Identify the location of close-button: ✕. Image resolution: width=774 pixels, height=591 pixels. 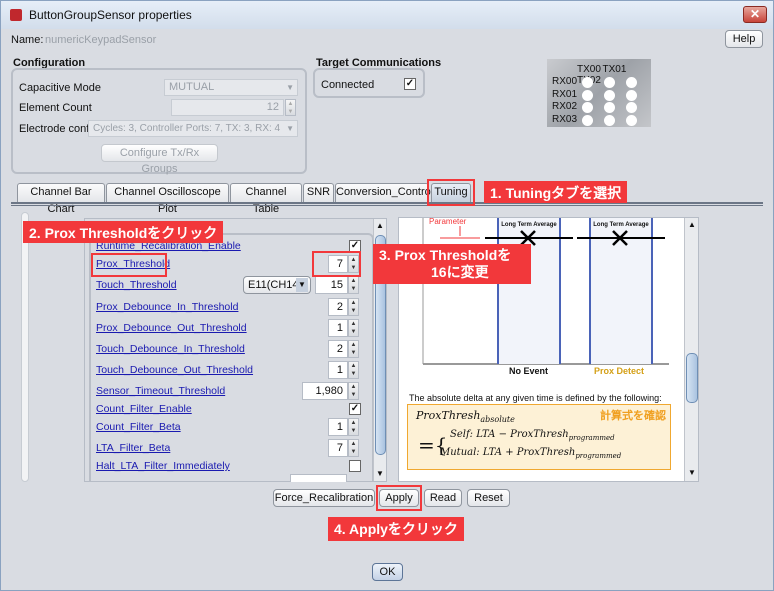
(755, 14).